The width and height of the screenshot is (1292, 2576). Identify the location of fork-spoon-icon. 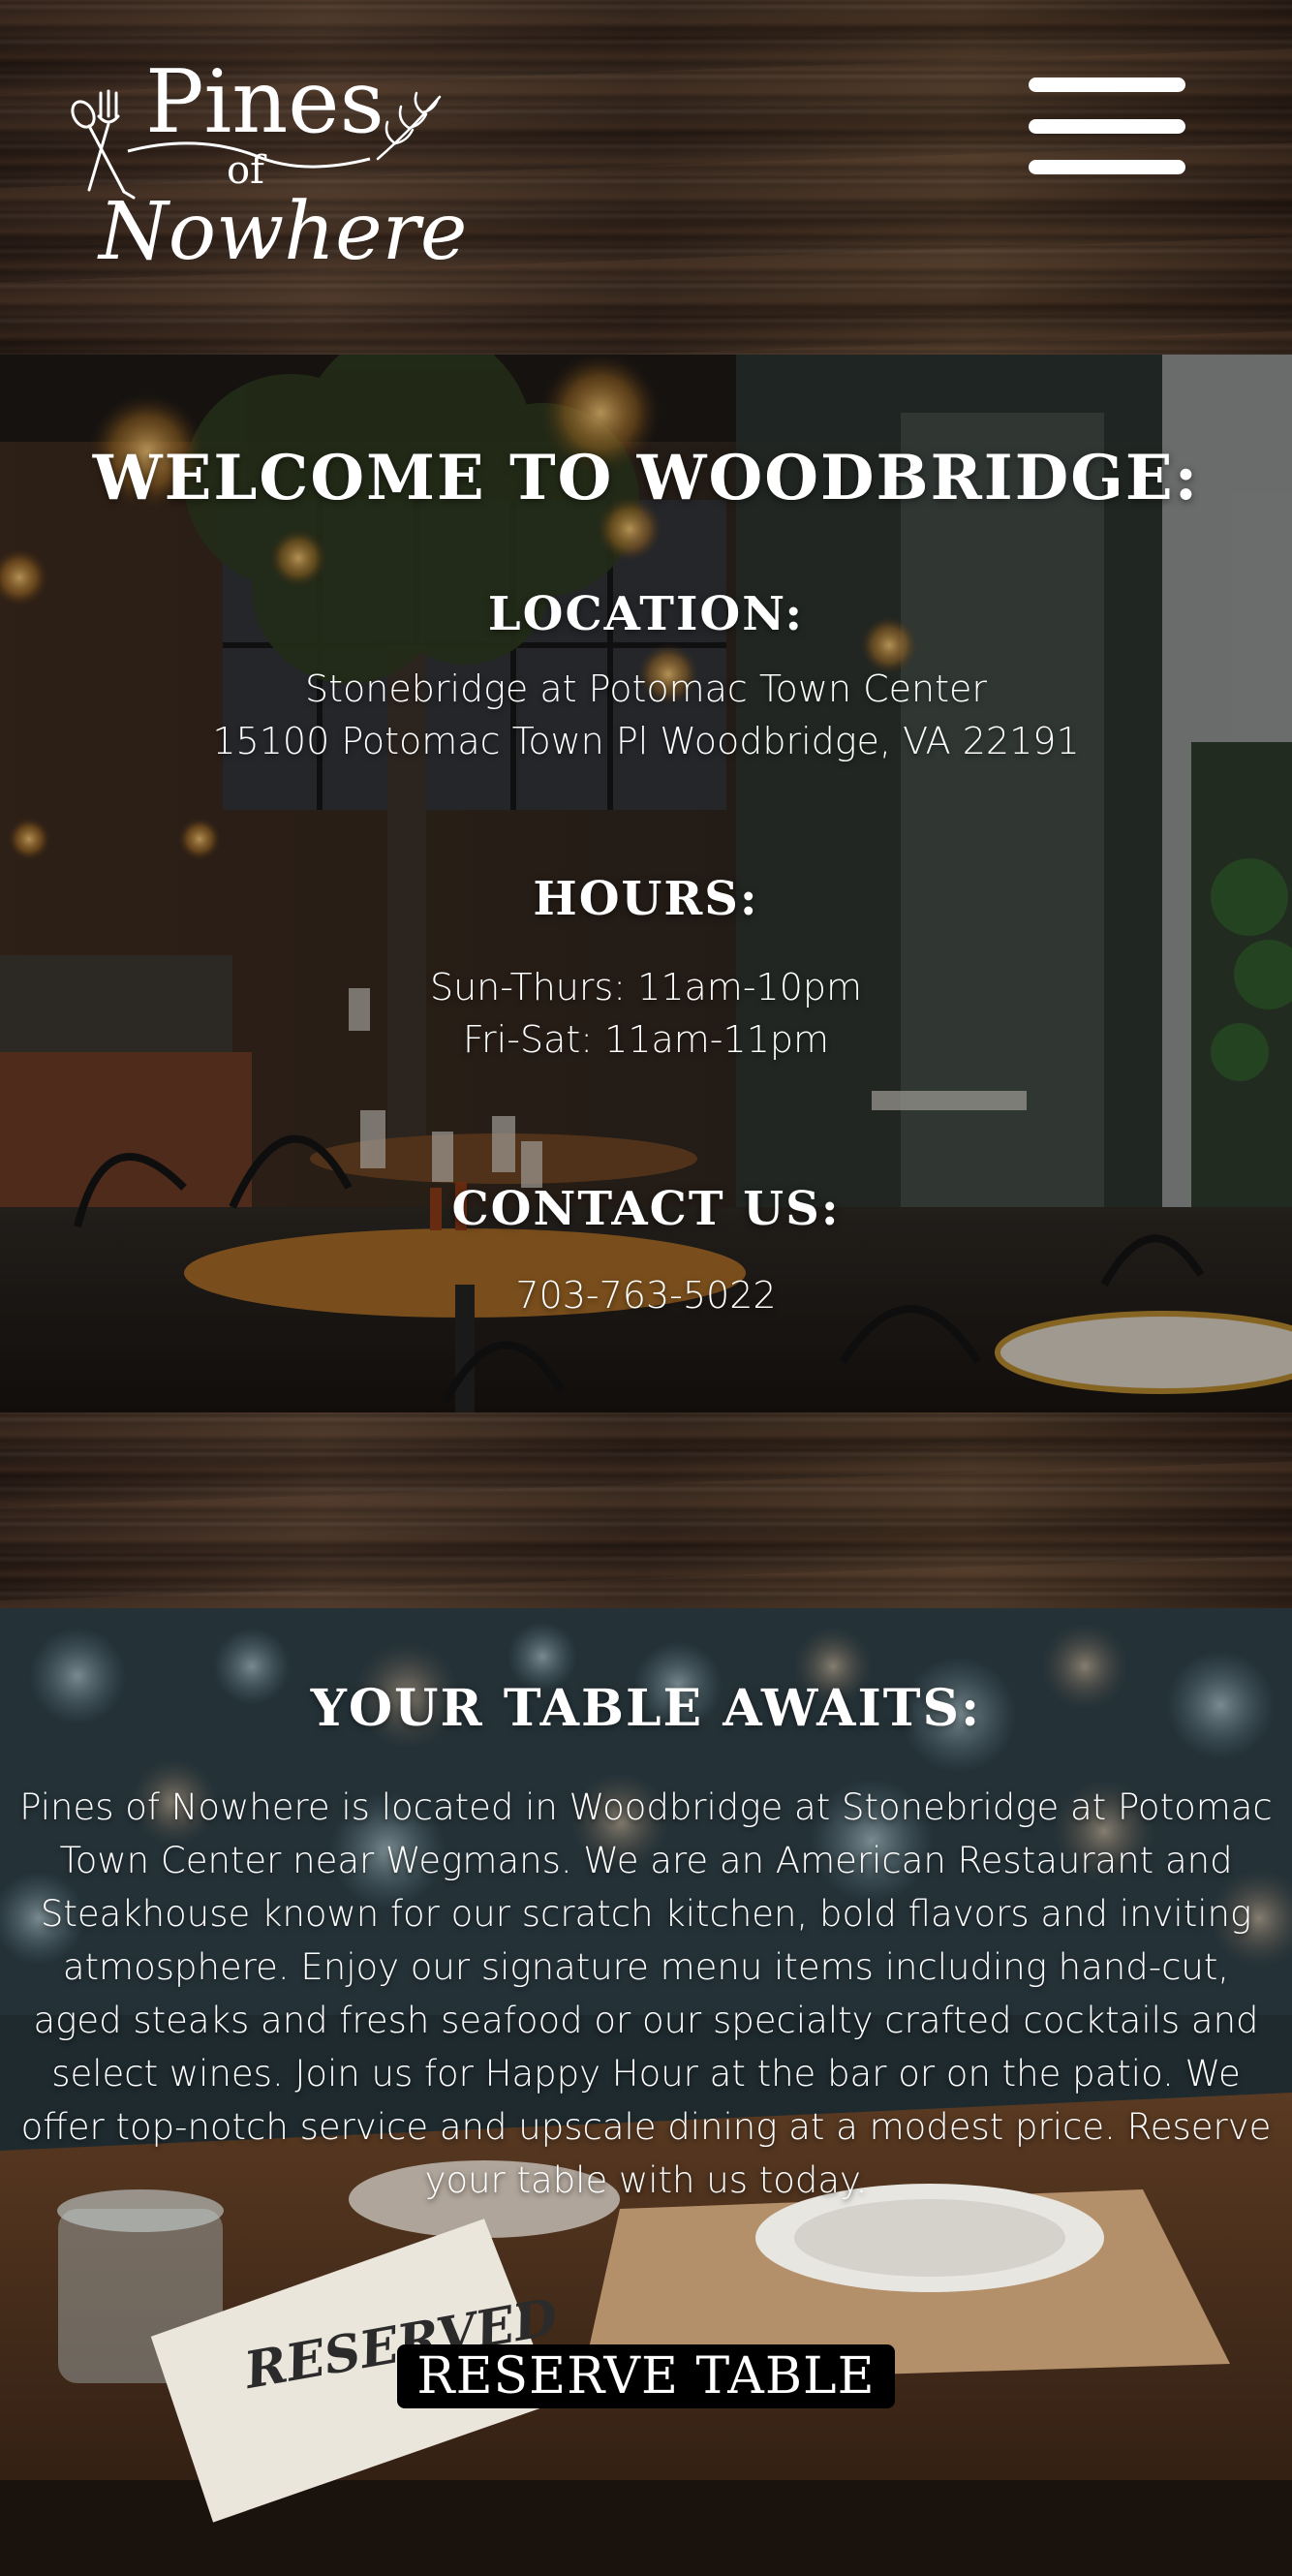
(103, 144).